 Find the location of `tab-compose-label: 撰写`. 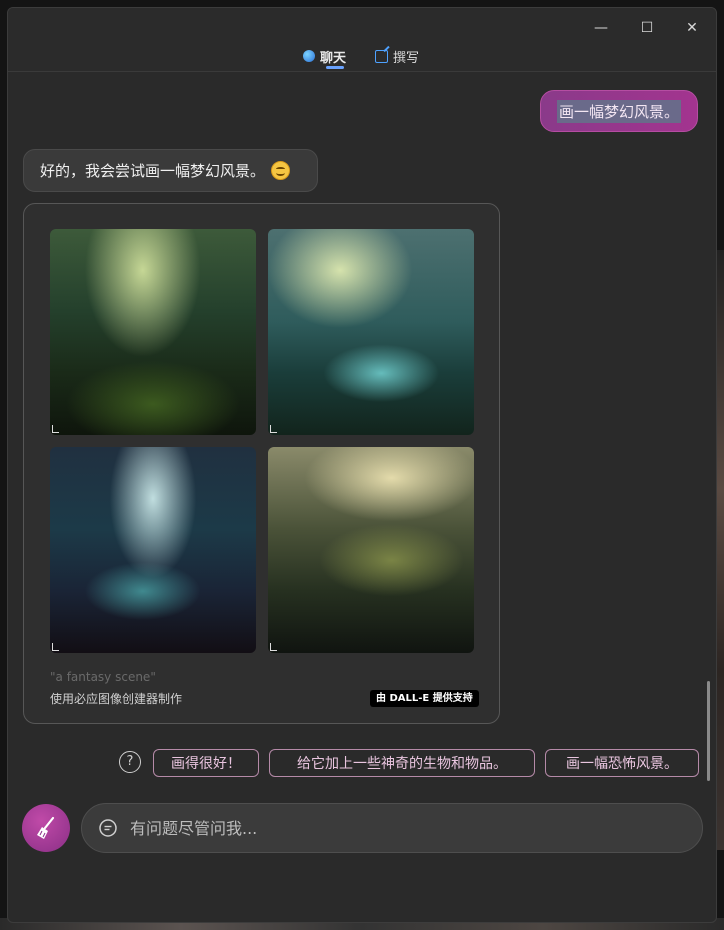

tab-compose-label: 撰写 is located at coordinates (406, 58).